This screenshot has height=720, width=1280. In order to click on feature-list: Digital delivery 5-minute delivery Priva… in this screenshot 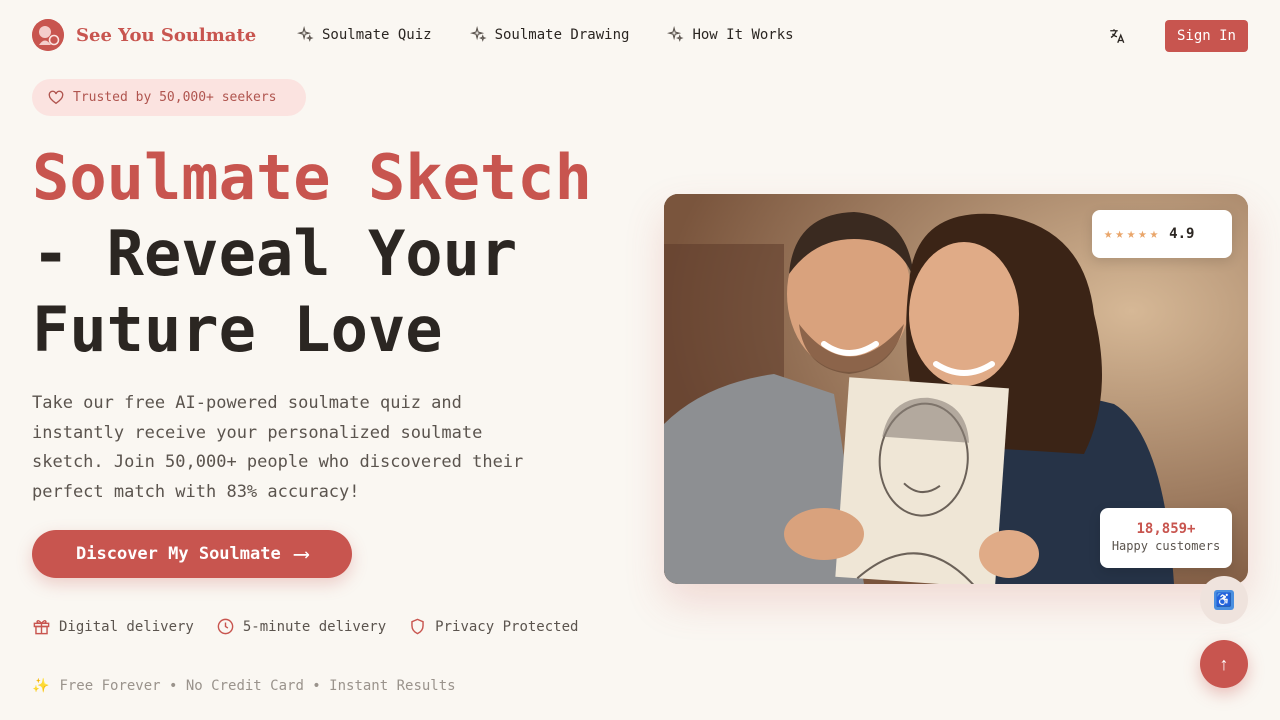, I will do `click(305, 626)`.